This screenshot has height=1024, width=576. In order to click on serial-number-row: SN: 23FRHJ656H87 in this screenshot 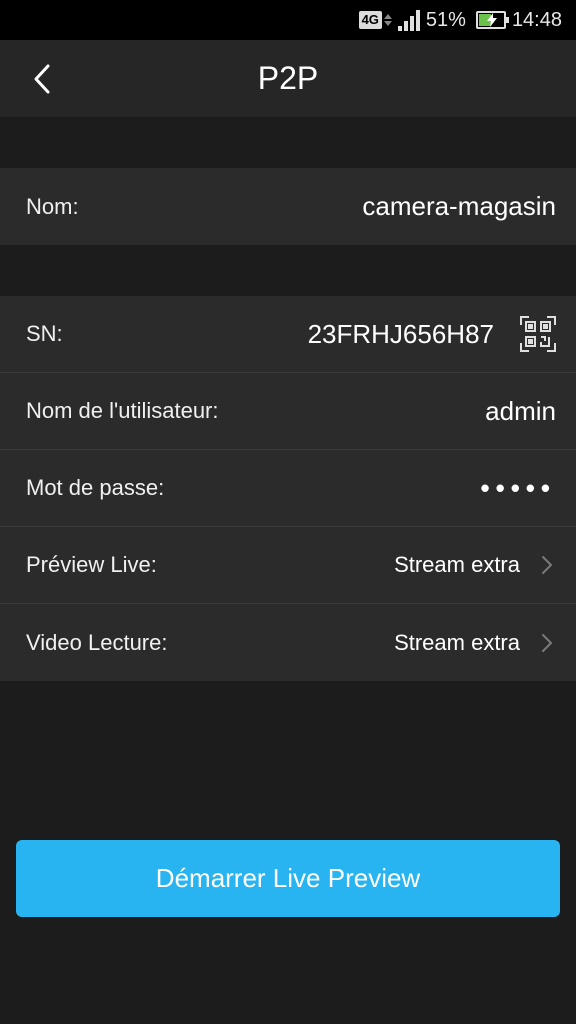, I will do `click(288, 334)`.